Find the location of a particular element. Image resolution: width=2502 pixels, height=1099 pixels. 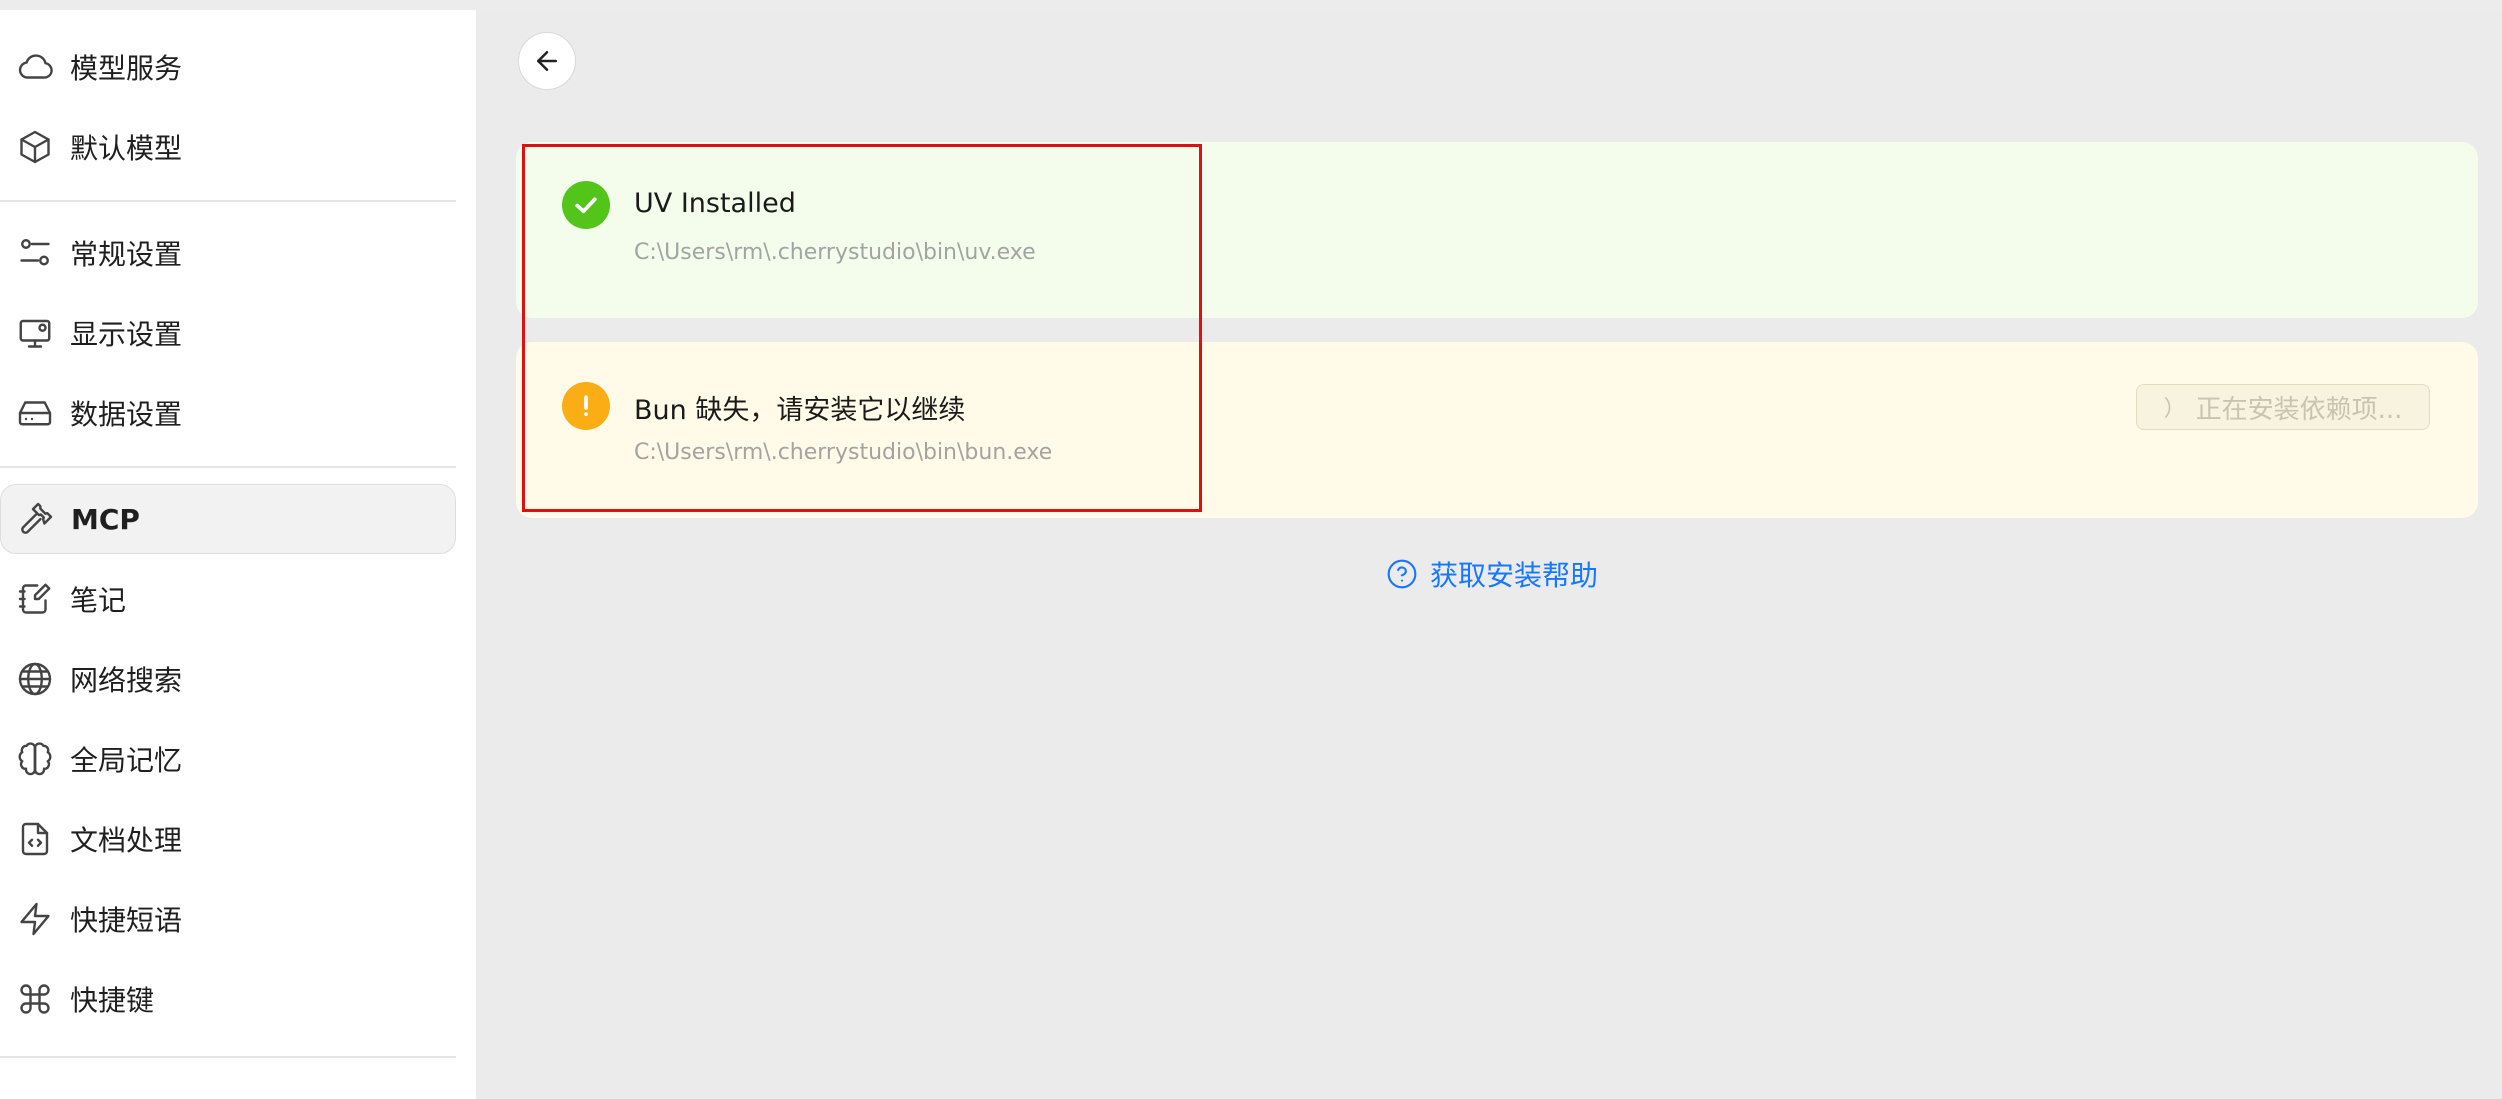

sidebar-item-notes: 笔记 is located at coordinates (228, 599).